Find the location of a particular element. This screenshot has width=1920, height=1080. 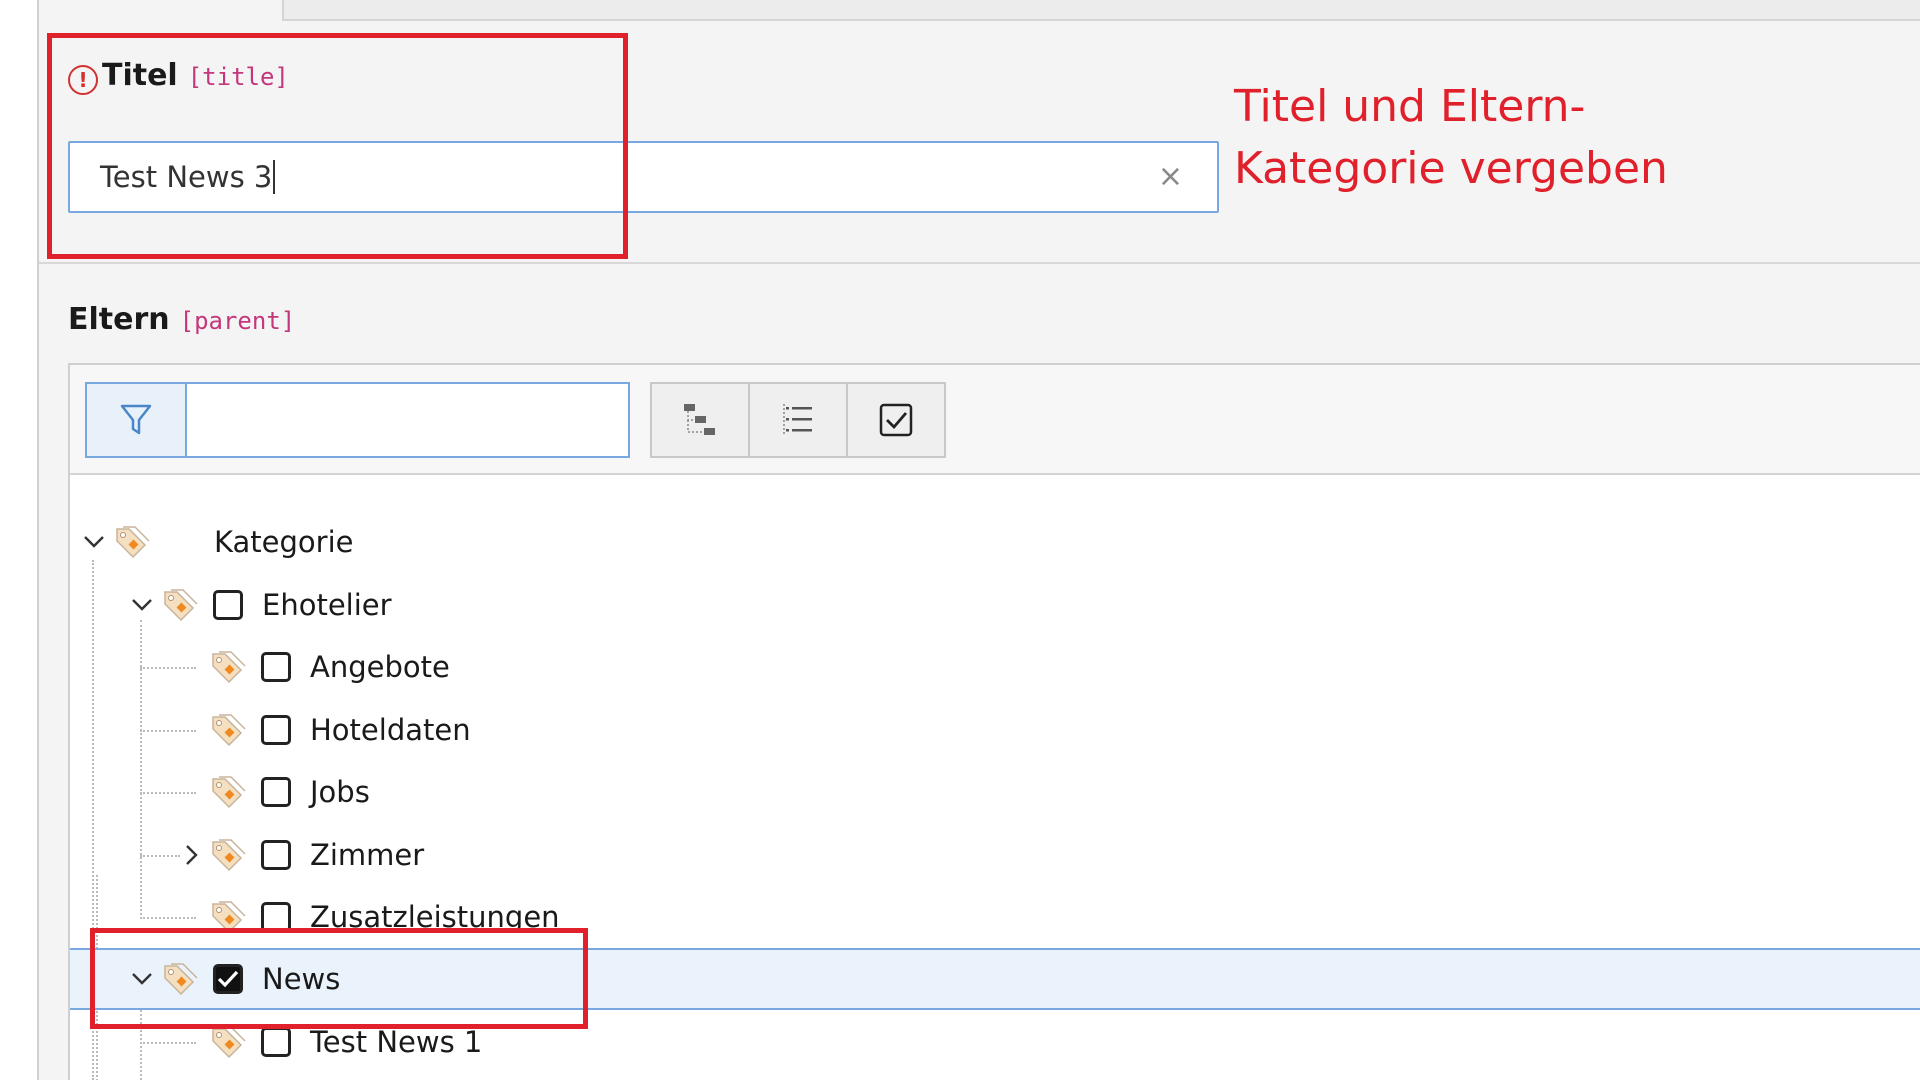

tree-node-label: Zimmer is located at coordinates (367, 855).